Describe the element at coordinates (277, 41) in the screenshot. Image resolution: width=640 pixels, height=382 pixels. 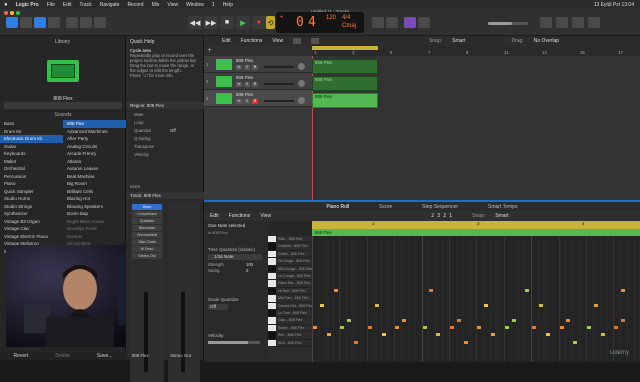
I see `tracks-view-menu: View` at that location.